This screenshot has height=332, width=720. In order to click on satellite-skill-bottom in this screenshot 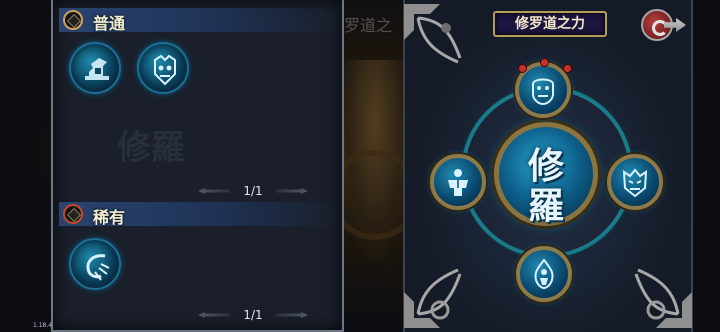, I will do `click(544, 274)`.